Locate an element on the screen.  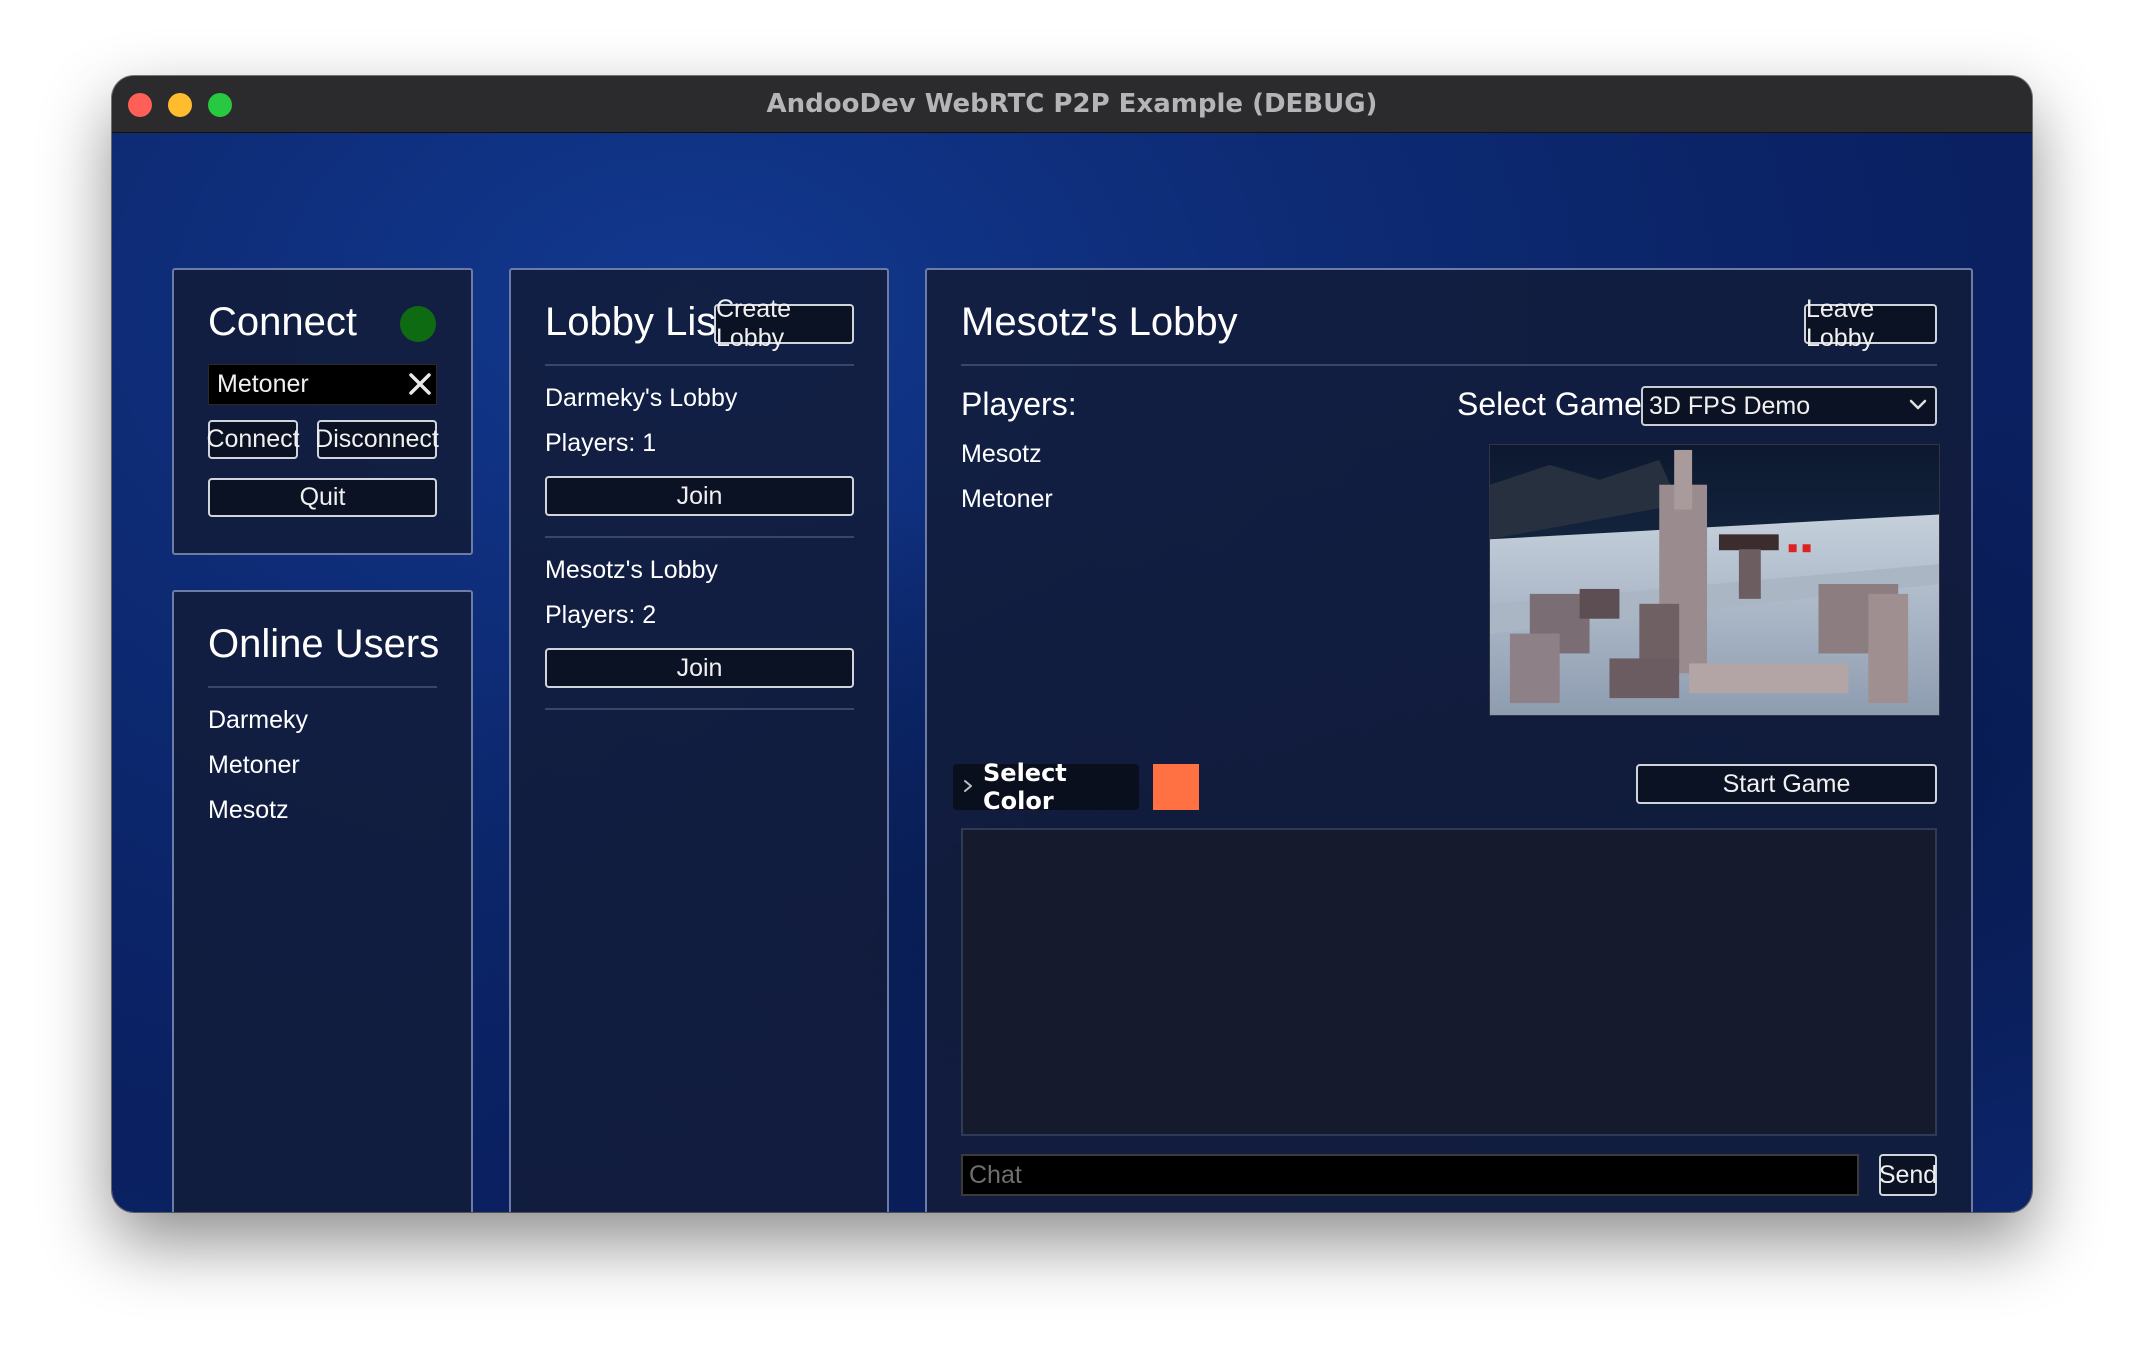
send-button: Send is located at coordinates (1908, 1175).